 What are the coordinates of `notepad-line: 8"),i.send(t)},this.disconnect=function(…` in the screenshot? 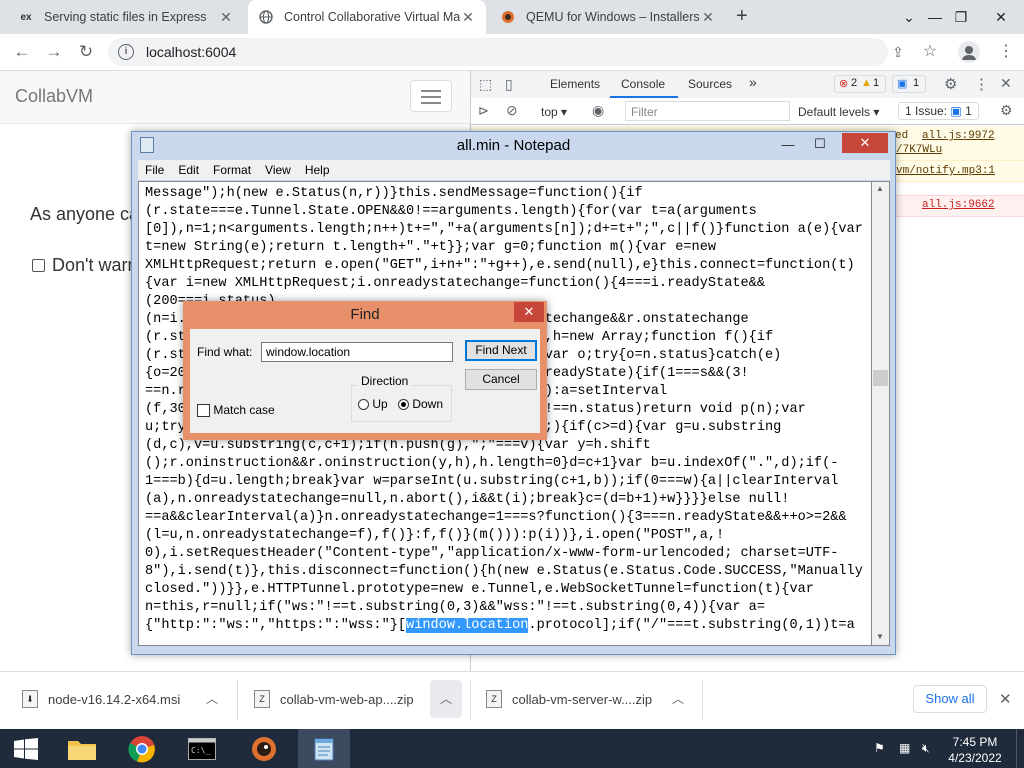 It's located at (504, 571).